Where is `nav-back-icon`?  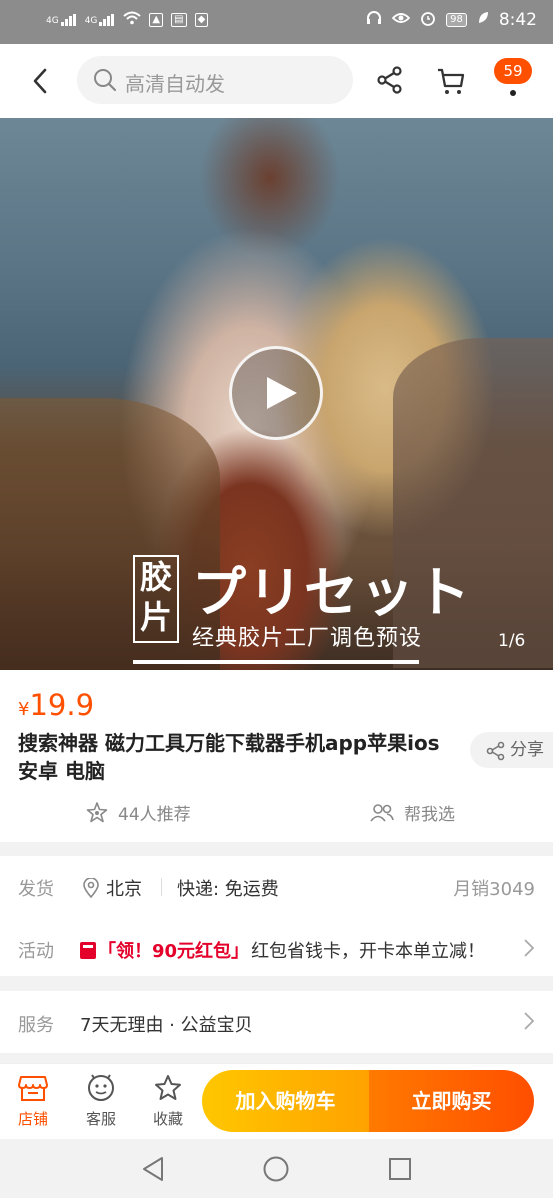
nav-back-icon is located at coordinates (153, 1169).